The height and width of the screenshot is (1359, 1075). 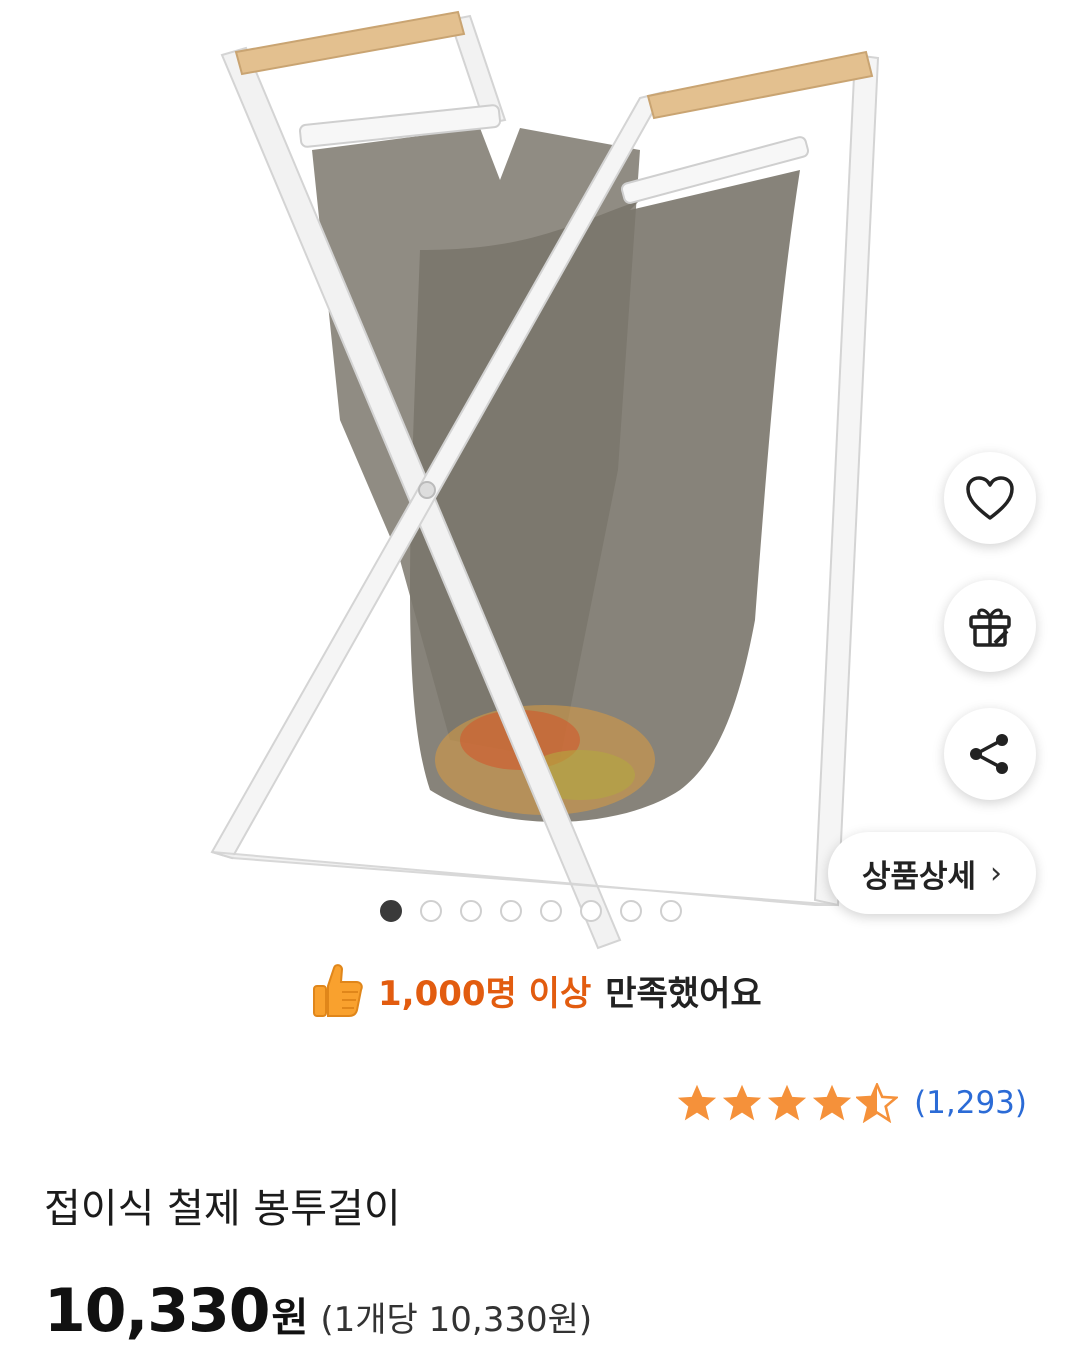 I want to click on share-button, so click(x=990, y=754).